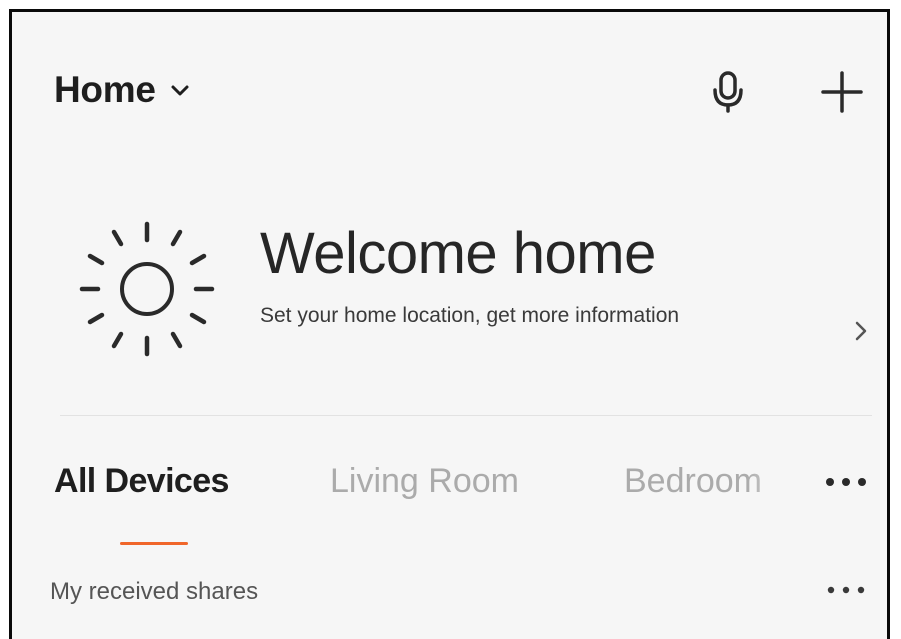 This screenshot has height=639, width=901. What do you see at coordinates (154, 543) in the screenshot?
I see `active-tab-indicator` at bounding box center [154, 543].